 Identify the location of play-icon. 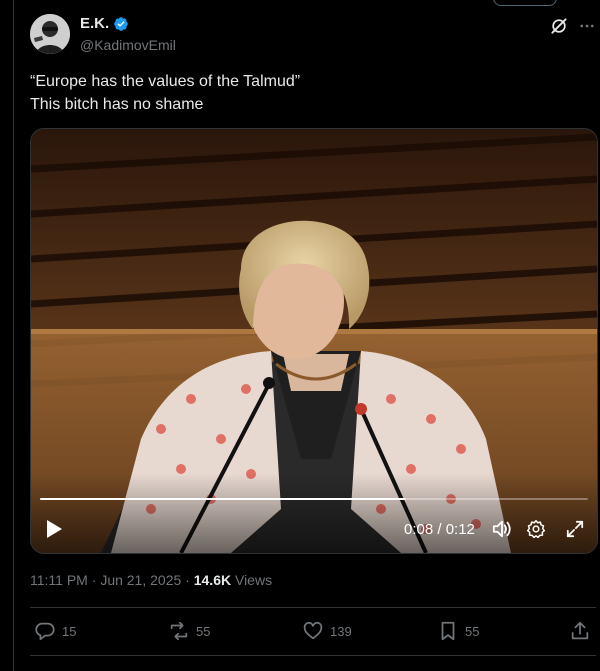
(54, 529).